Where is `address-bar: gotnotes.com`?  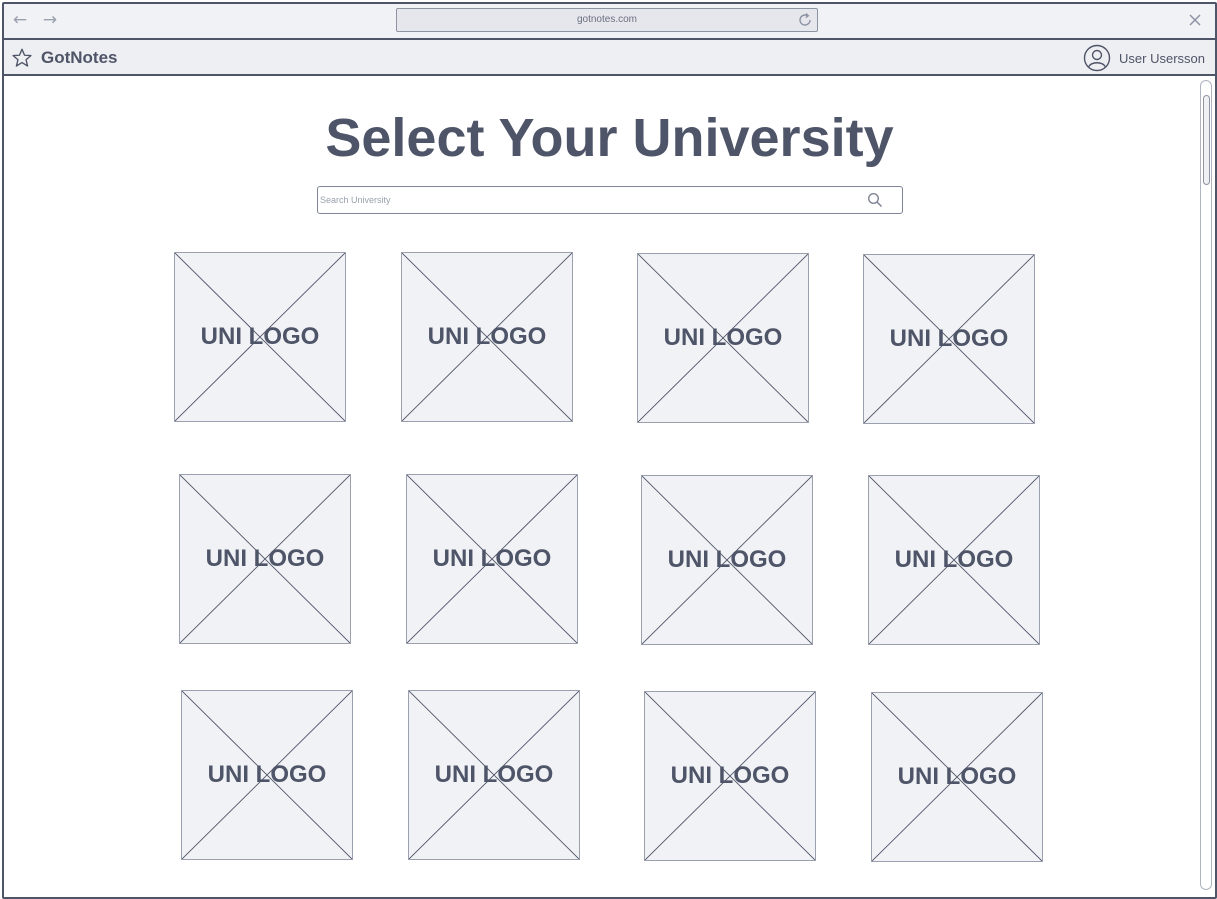
address-bar: gotnotes.com is located at coordinates (607, 20).